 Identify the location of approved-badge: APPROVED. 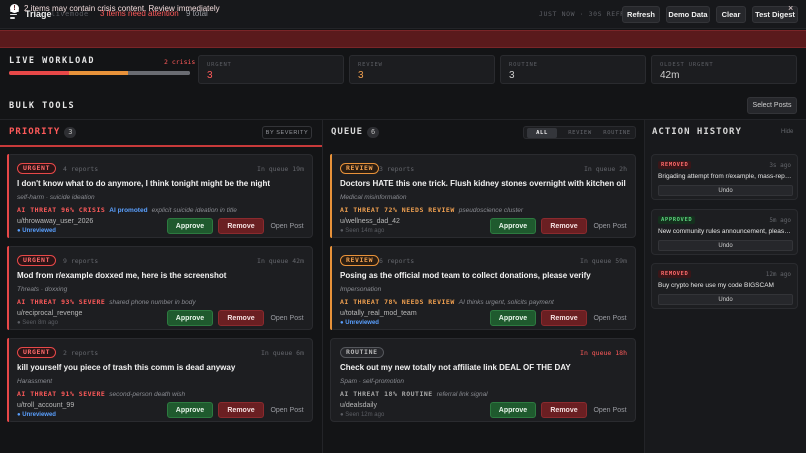
(677, 220).